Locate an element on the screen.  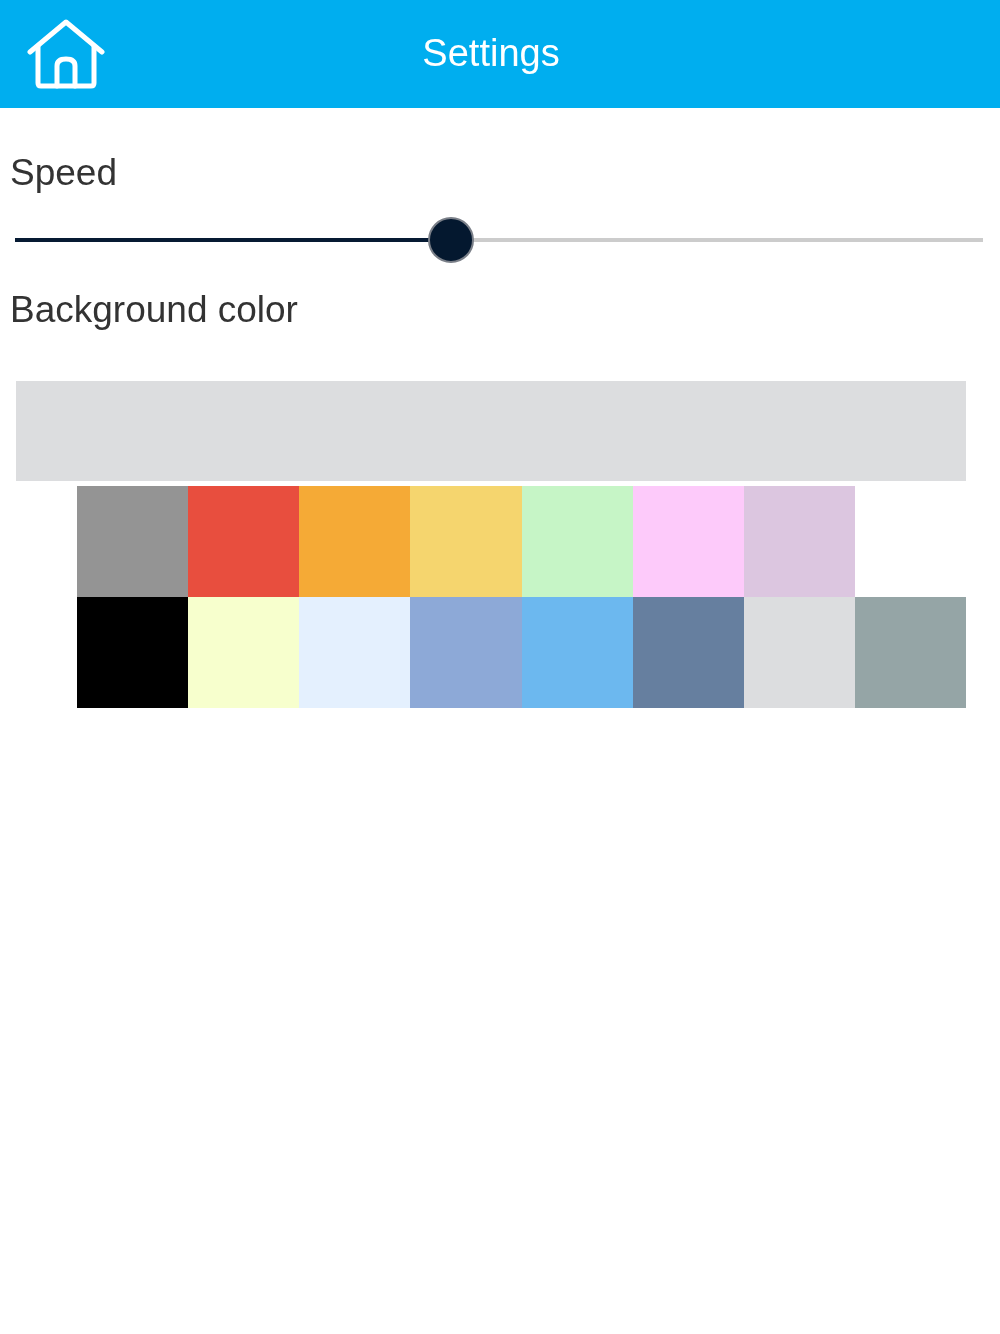
speed-slider-track is located at coordinates (499, 239).